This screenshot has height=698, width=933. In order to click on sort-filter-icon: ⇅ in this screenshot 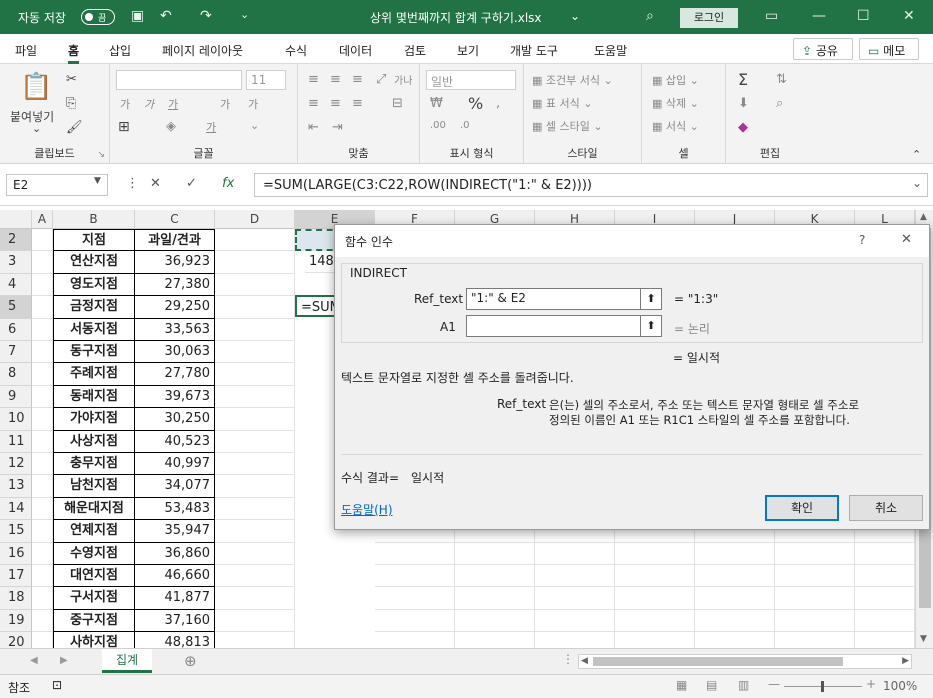, I will do `click(781, 79)`.